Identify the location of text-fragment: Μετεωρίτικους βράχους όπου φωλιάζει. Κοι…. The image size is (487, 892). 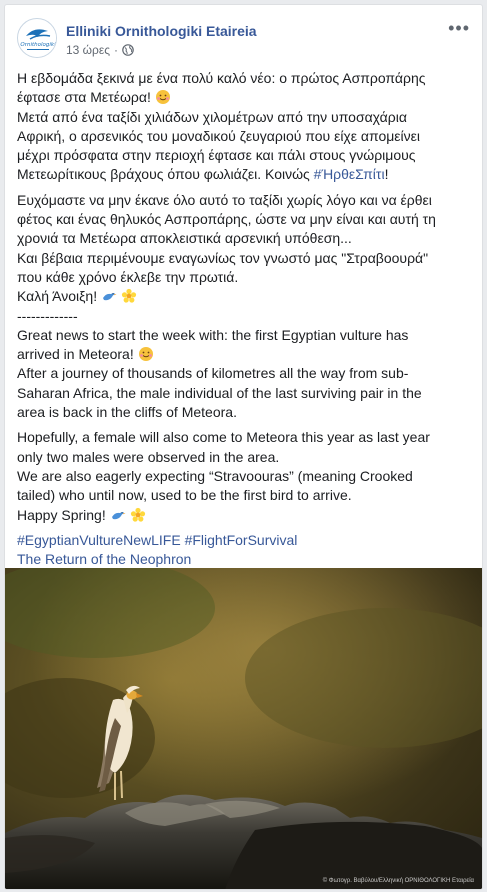
(163, 174).